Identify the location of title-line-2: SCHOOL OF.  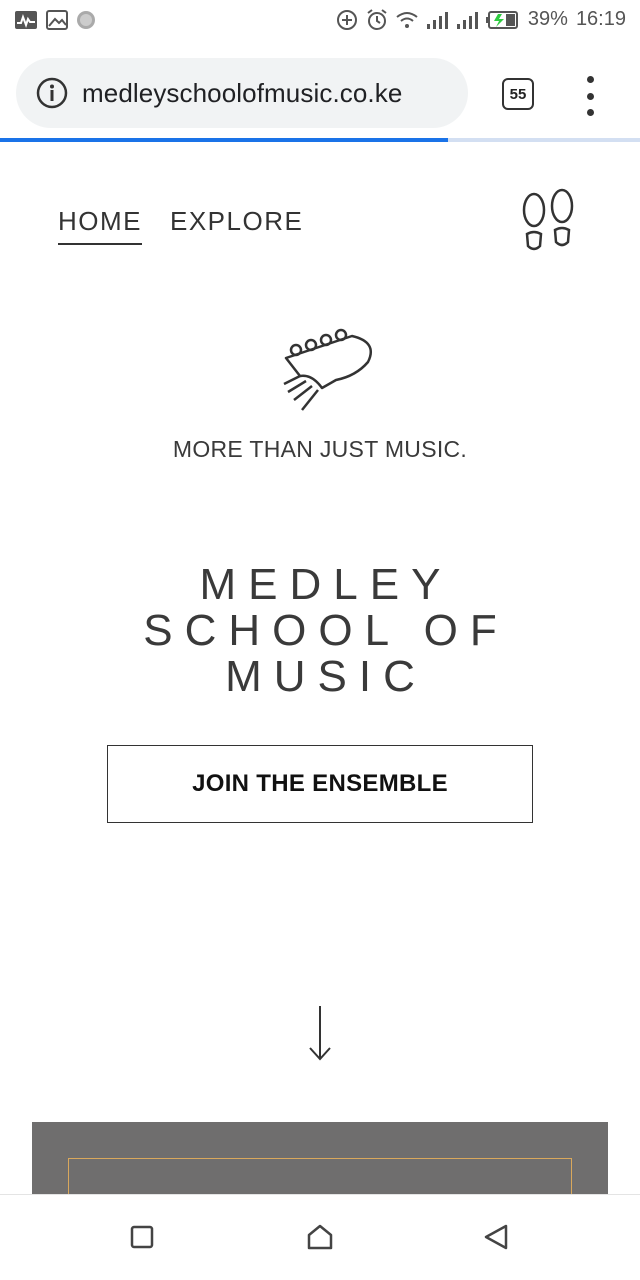
(326, 630).